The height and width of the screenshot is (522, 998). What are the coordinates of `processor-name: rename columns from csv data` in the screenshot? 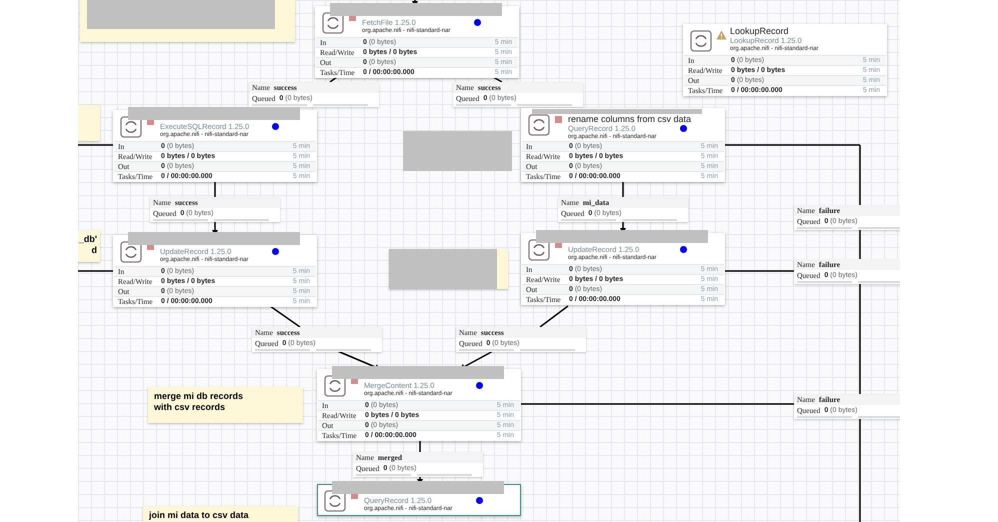 It's located at (630, 119).